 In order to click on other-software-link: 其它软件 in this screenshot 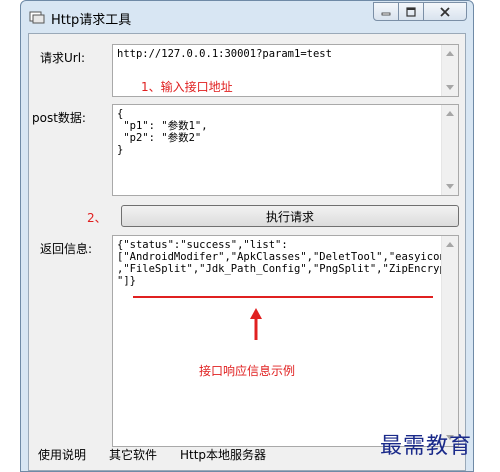, I will do `click(133, 454)`.